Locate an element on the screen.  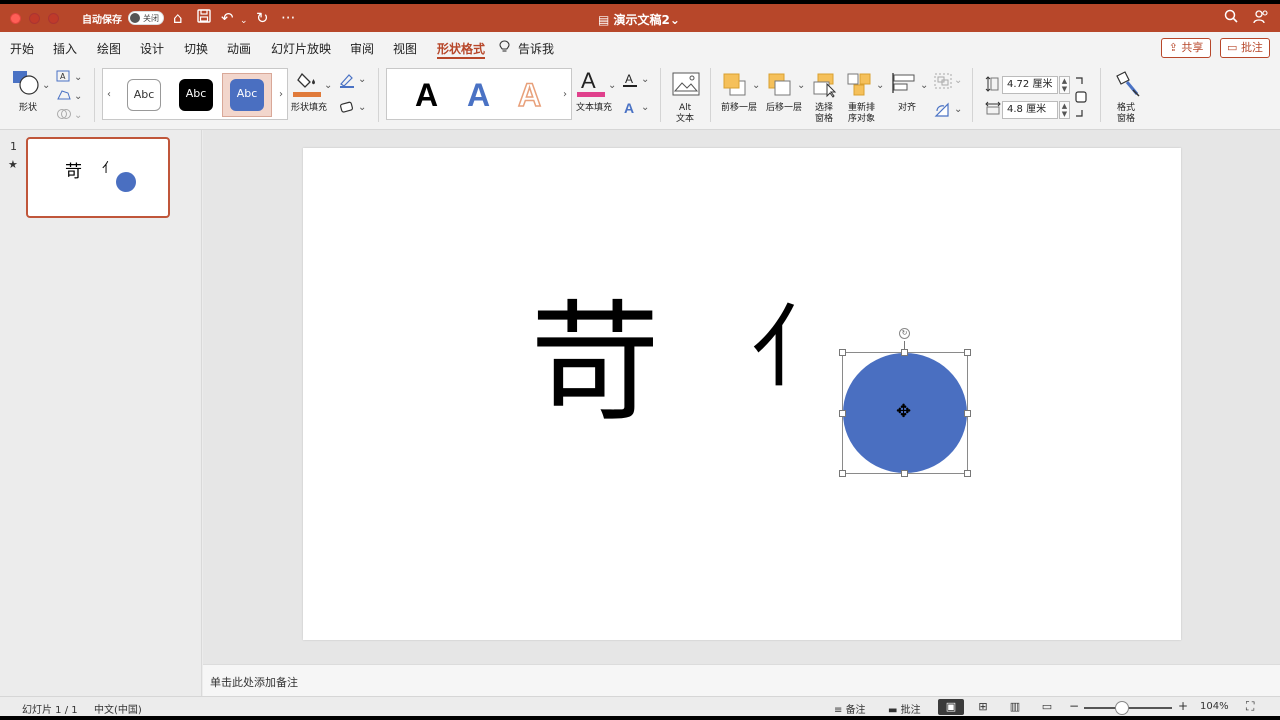
shape-width-input: 4.8 厘米 is located at coordinates (1030, 110).